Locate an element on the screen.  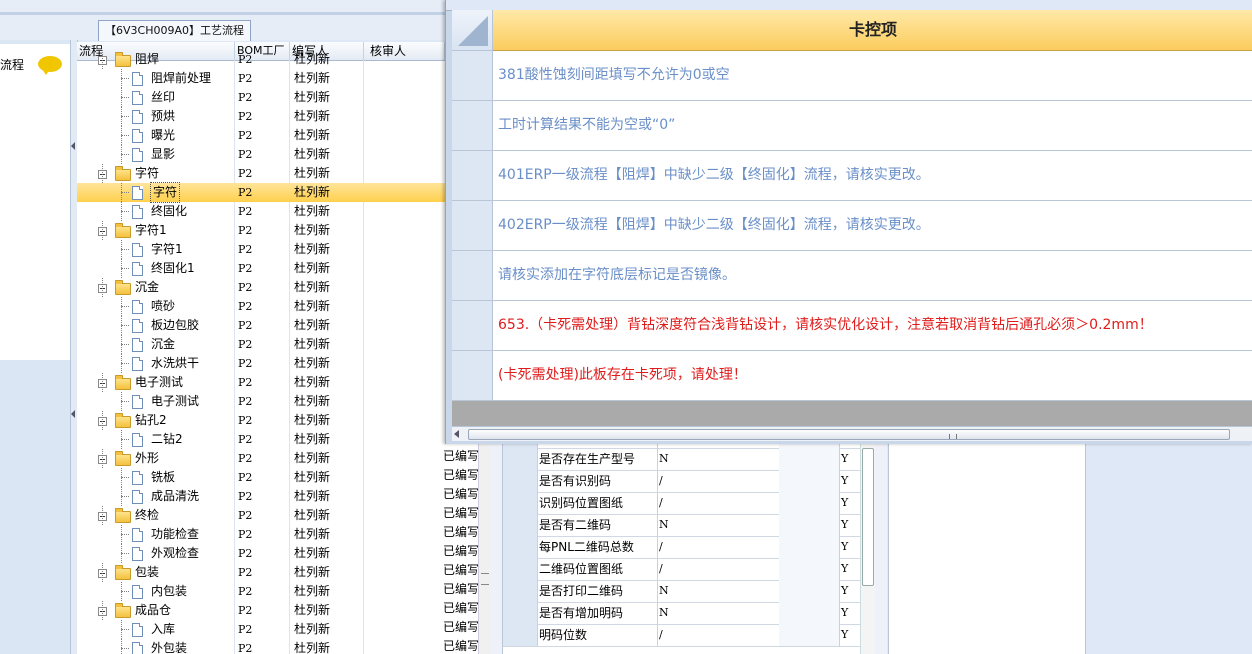
message-row: 402ERP一级流程【阻焊】中缺少二级【终固化】流程，请核实更改。 is located at coordinates (852, 226).